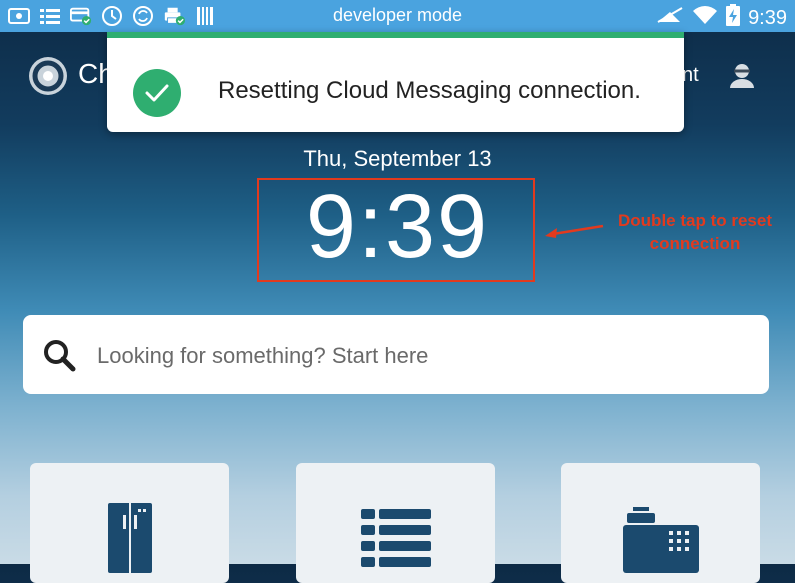 Image resolution: width=795 pixels, height=583 pixels. Describe the element at coordinates (129, 538) in the screenshot. I see `refrigerator-icon` at that location.